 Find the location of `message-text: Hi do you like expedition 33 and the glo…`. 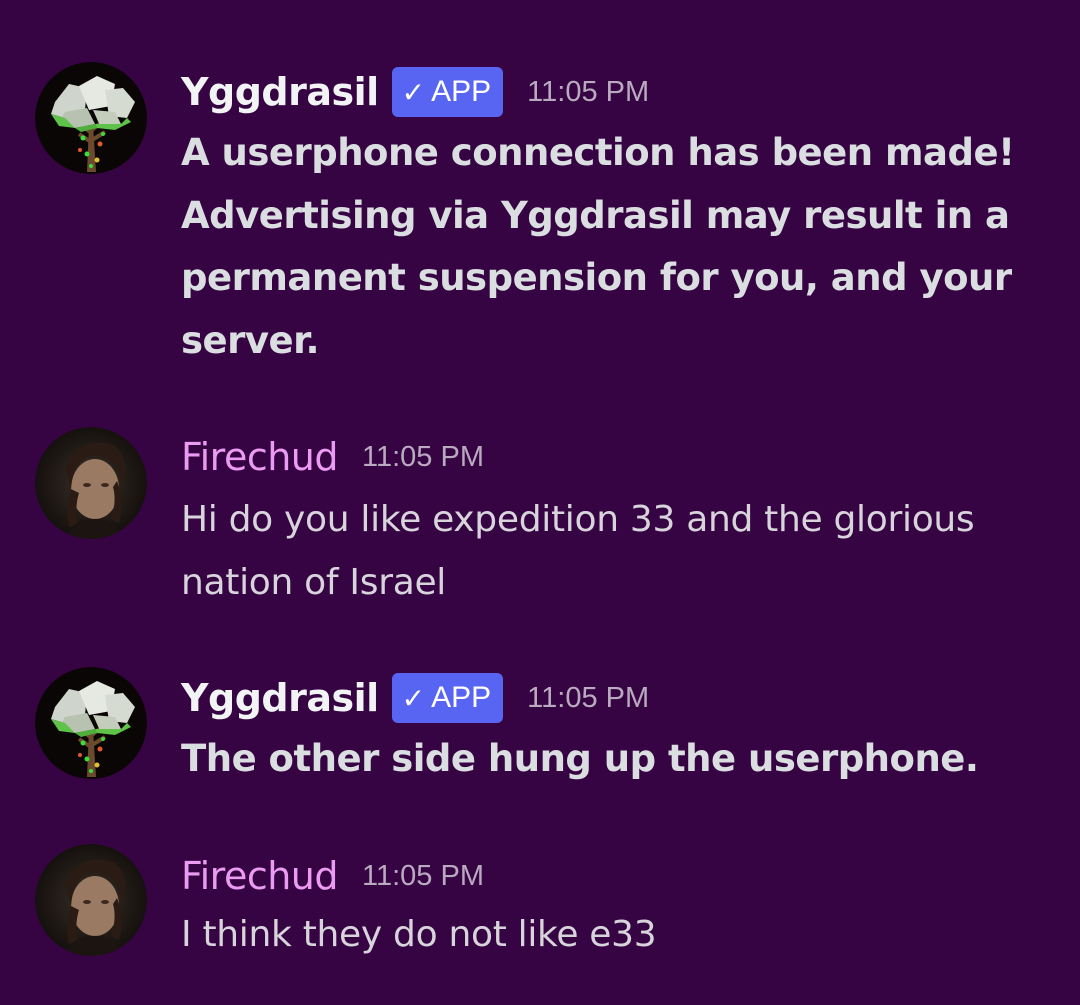

message-text: Hi do you like expedition 33 and the glo… is located at coordinates (578, 551).